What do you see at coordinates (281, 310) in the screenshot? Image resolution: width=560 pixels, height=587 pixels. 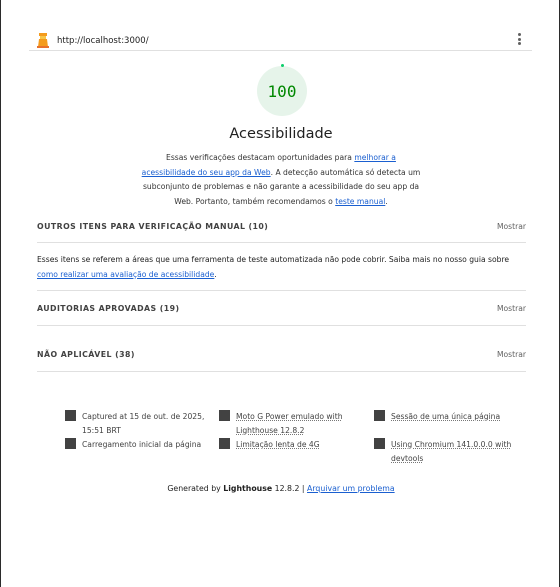 I see `passed-audits-header: AUDITORIAS APROVADAS (19) Mostrar` at bounding box center [281, 310].